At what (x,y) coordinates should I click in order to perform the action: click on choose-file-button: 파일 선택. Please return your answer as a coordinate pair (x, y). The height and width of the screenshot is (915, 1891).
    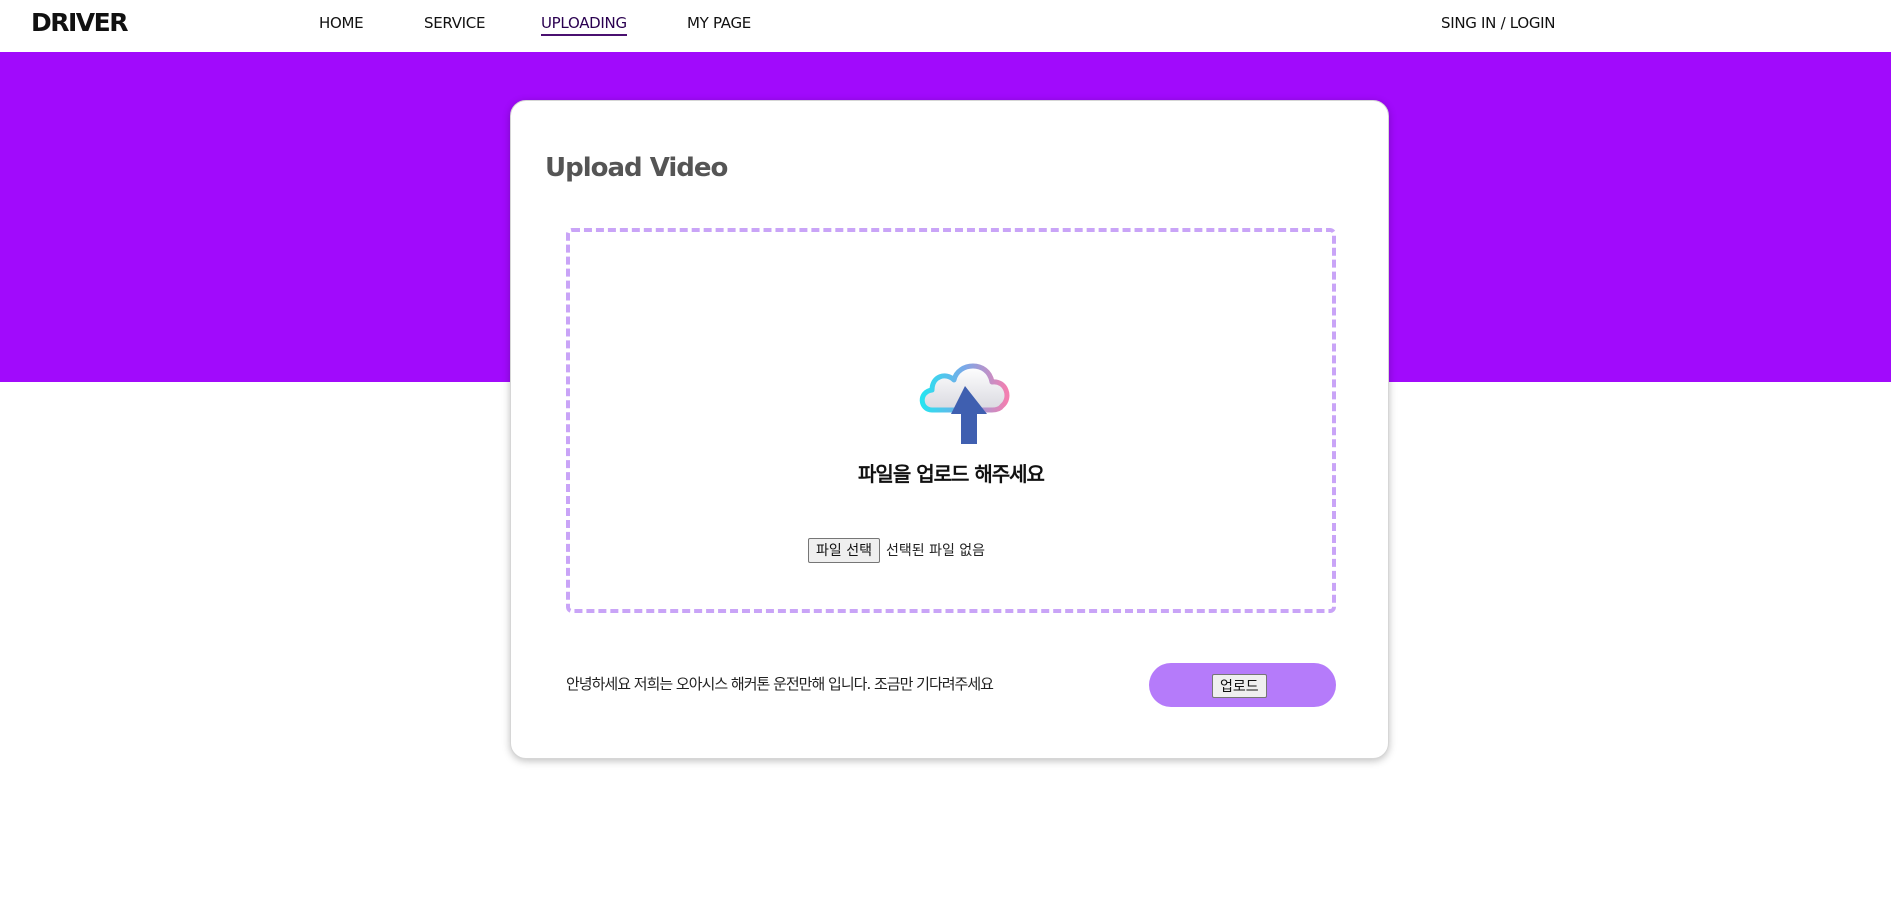
    Looking at the image, I should click on (844, 550).